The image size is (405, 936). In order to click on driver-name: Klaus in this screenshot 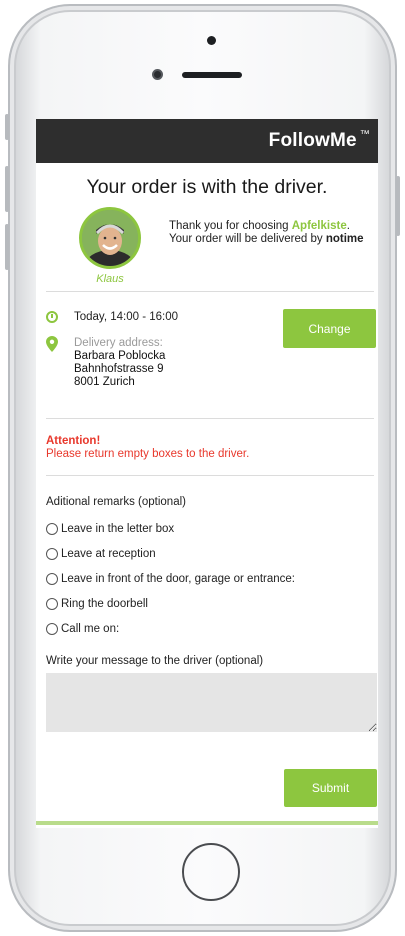, I will do `click(110, 279)`.